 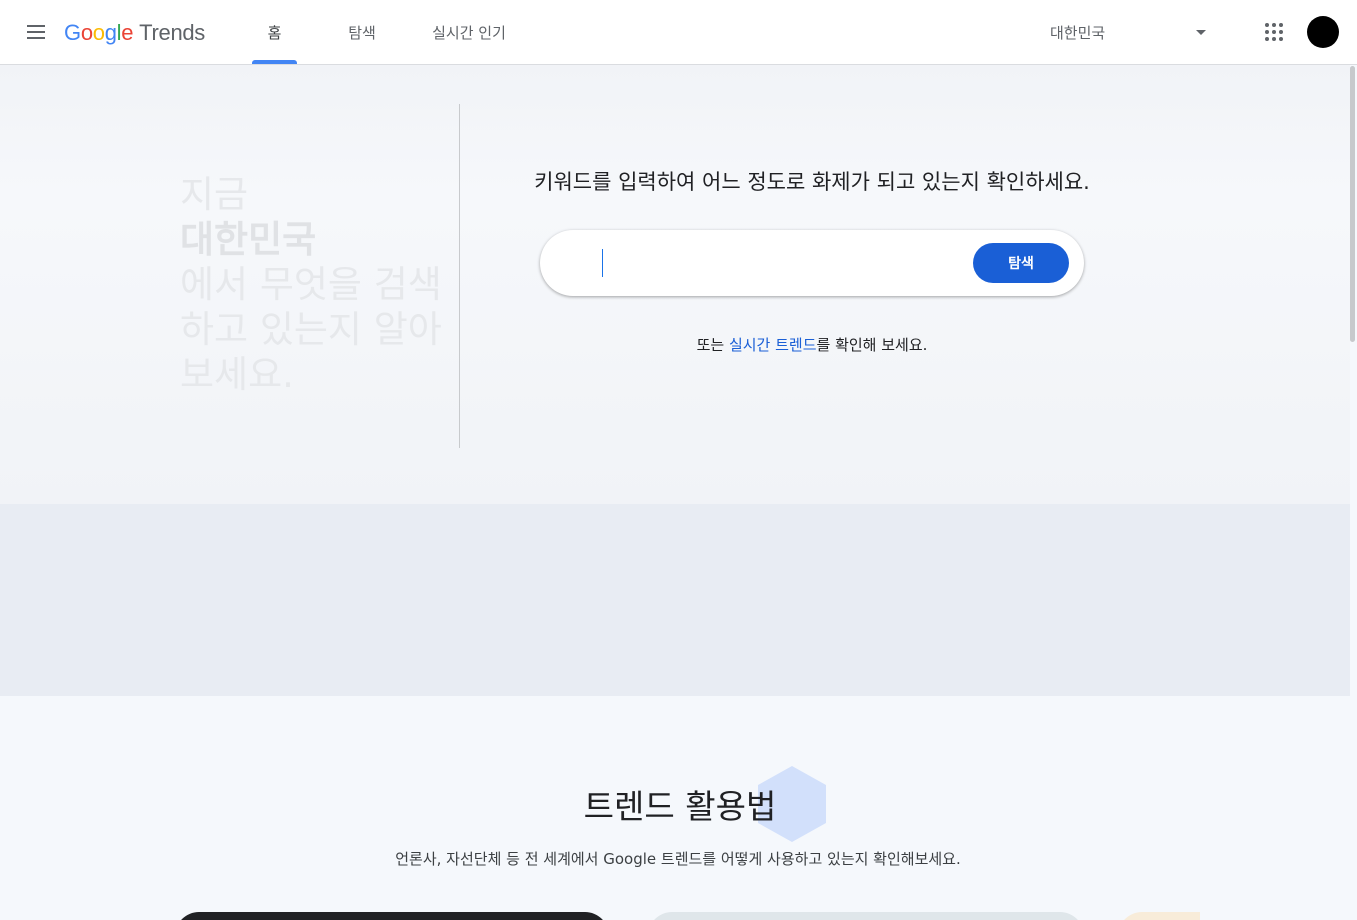 What do you see at coordinates (469, 32) in the screenshot?
I see `tab-trending-now: 실시간 인기` at bounding box center [469, 32].